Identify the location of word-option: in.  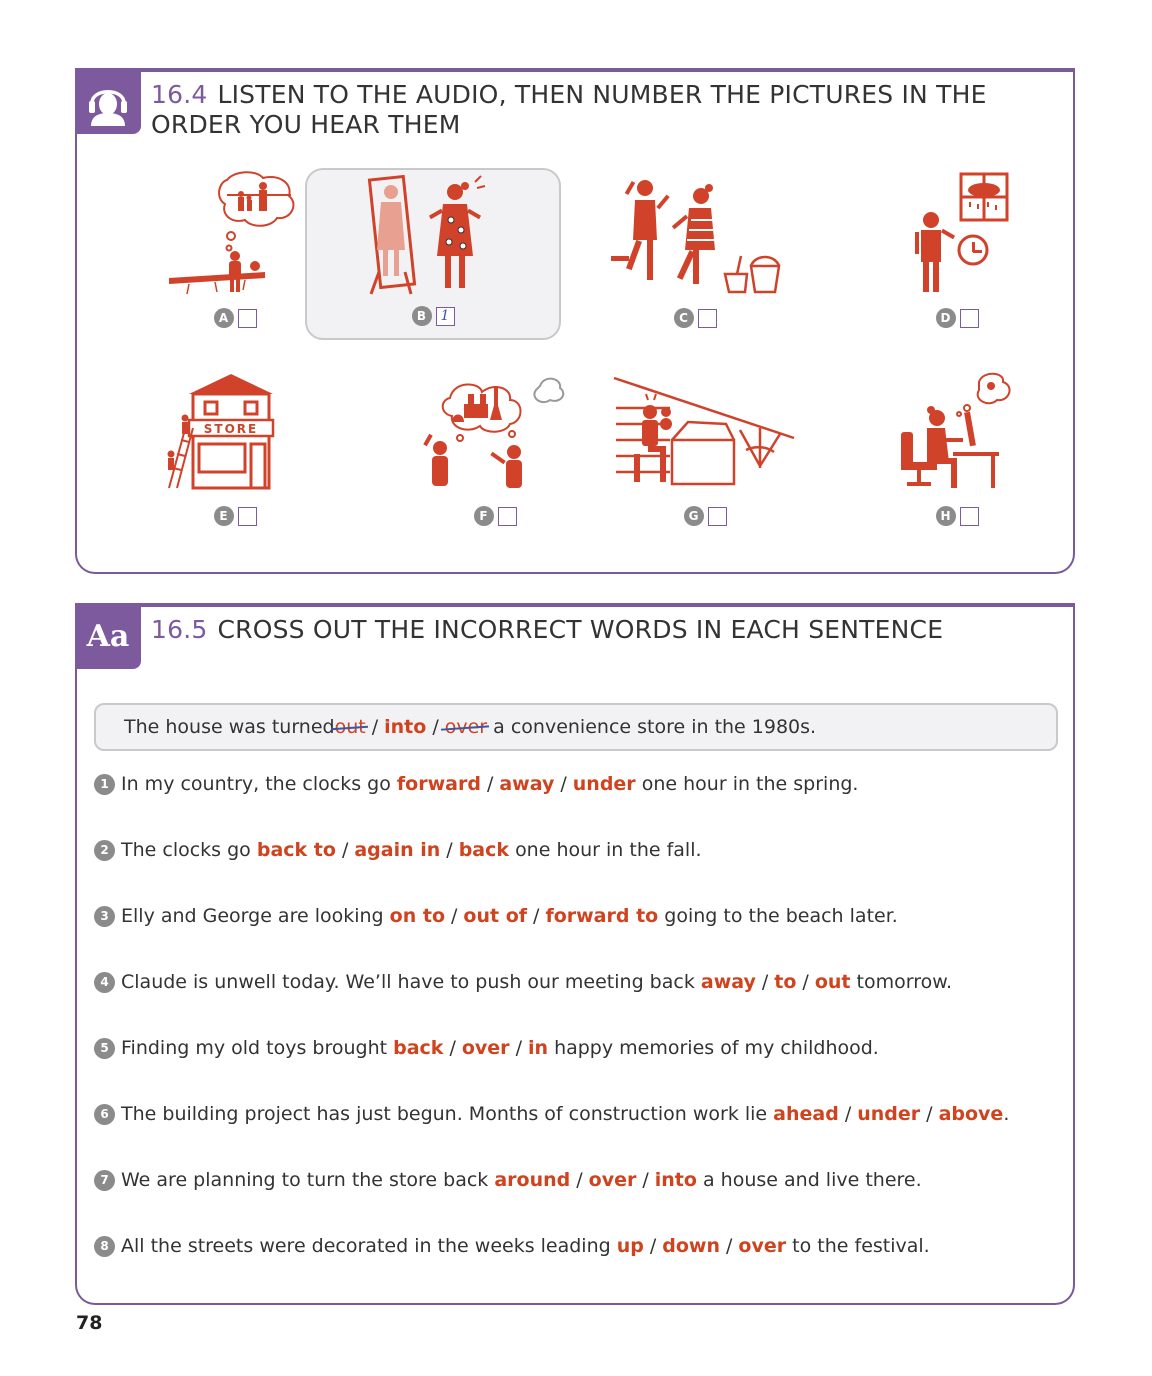
(538, 1048).